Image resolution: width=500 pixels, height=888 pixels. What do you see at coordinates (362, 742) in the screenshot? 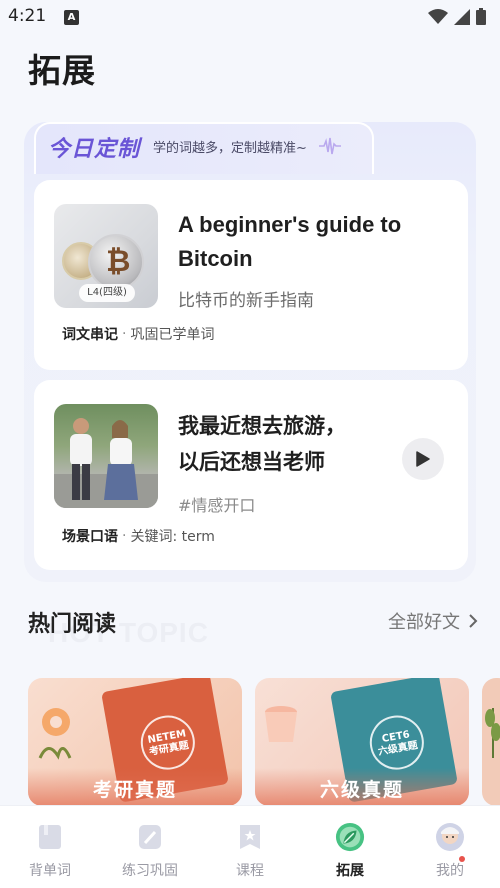
I see `book-card: CET6 六级真题 六级真题` at bounding box center [362, 742].